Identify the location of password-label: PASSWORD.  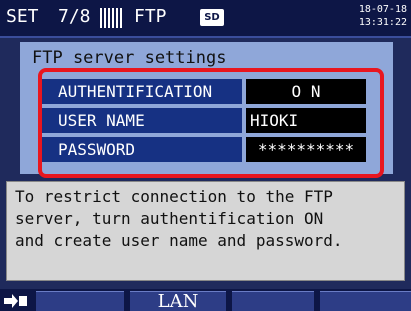
(142, 149).